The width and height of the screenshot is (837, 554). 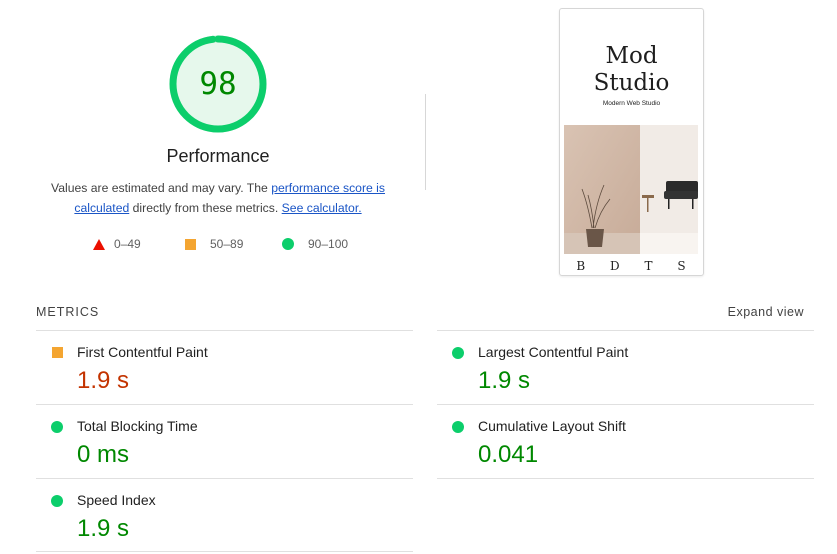 I want to click on screenshot-tagline: Modern Web Studio, so click(x=631, y=103).